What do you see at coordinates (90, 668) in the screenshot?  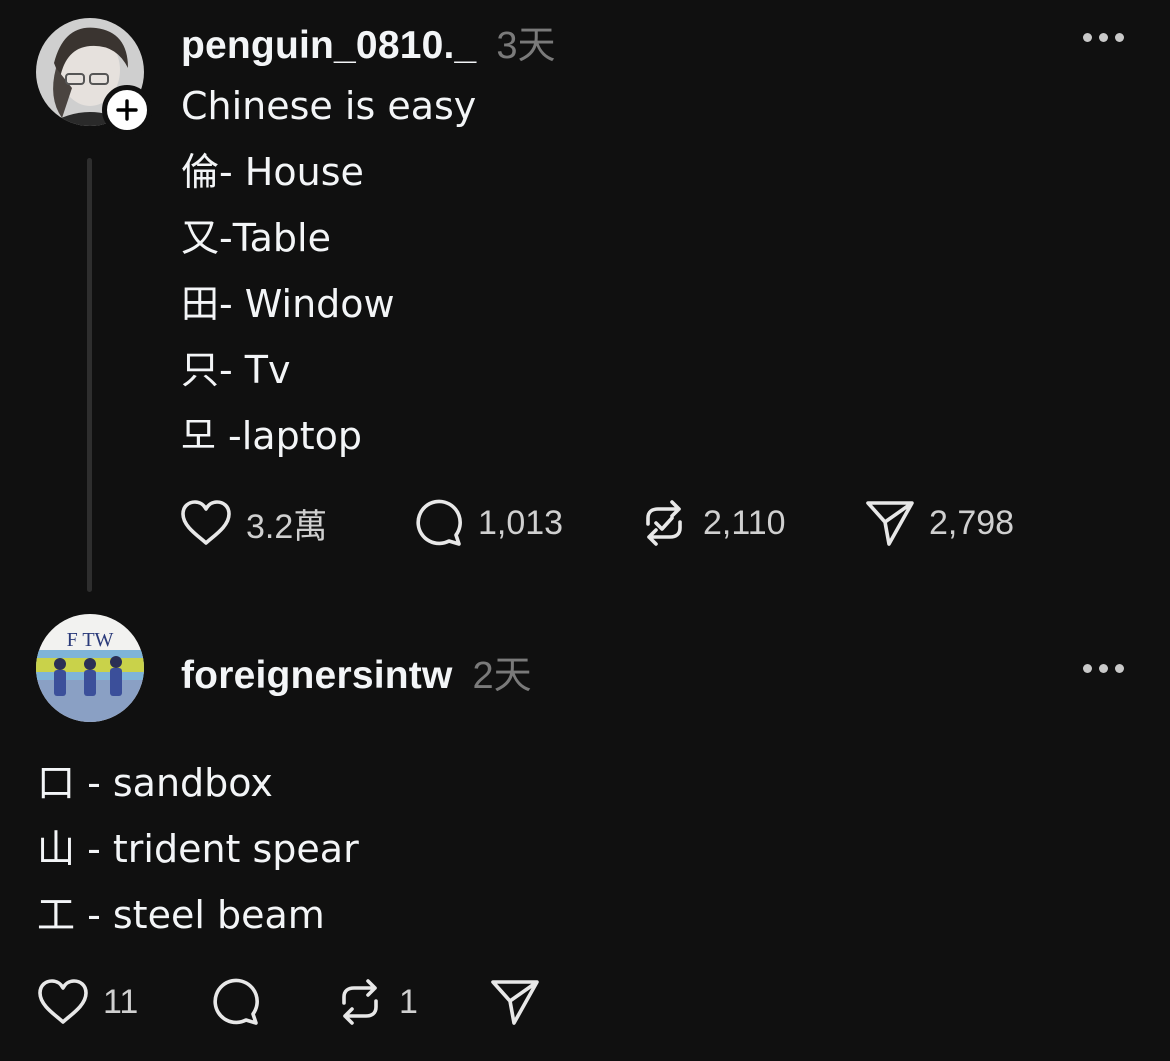 I see `avatar-foreignersintw: F TW` at bounding box center [90, 668].